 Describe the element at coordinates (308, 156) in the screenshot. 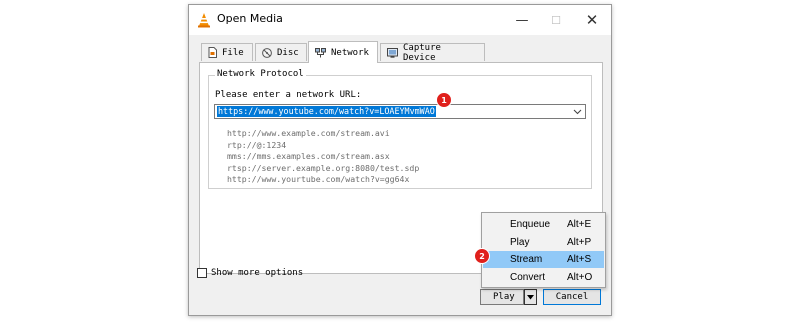

I see `example-url: mms://mms.examples.com/stream.asx` at that location.